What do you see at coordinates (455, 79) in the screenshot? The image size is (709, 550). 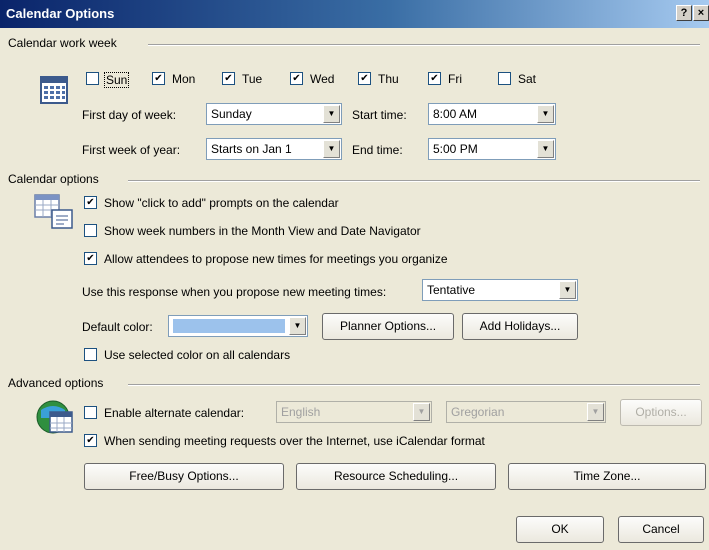 I see `label-fri: Fri` at bounding box center [455, 79].